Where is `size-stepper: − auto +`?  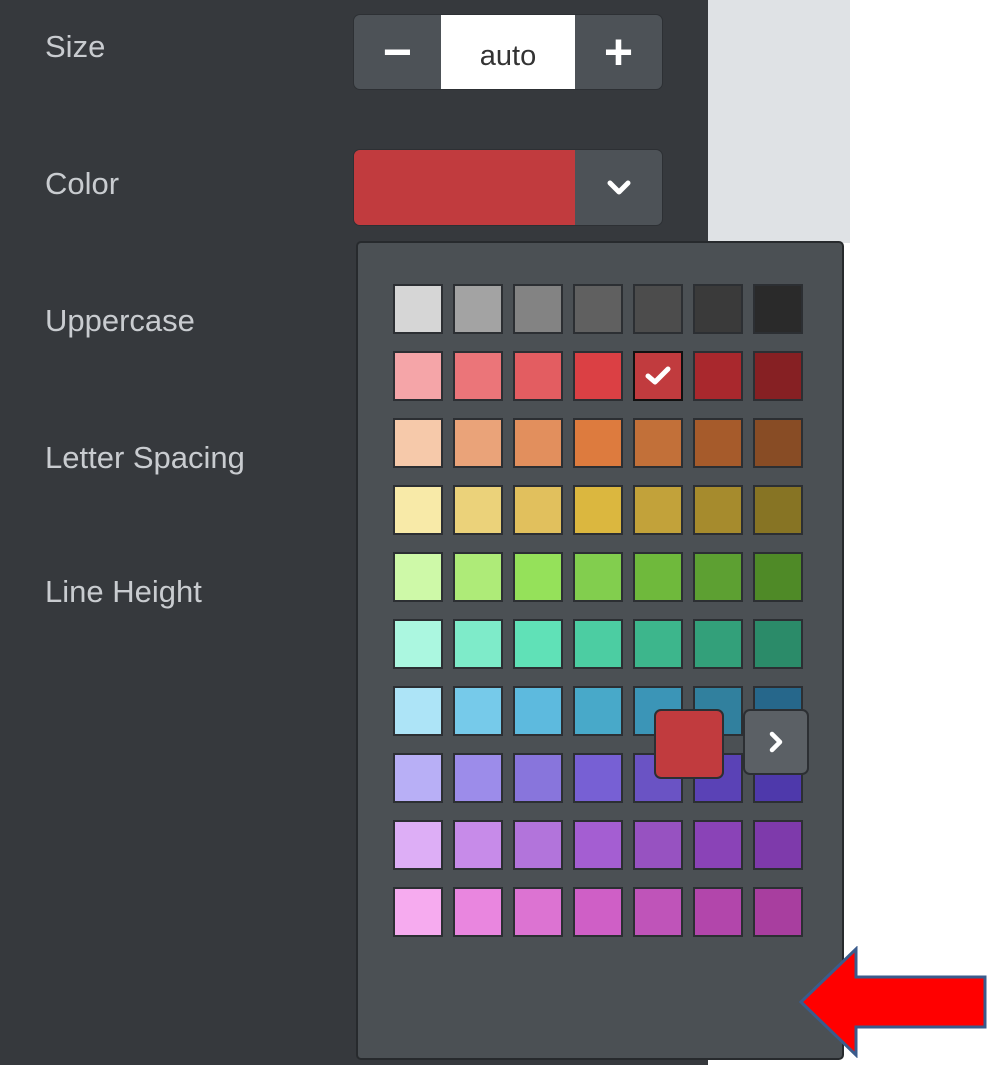
size-stepper: − auto + is located at coordinates (508, 52).